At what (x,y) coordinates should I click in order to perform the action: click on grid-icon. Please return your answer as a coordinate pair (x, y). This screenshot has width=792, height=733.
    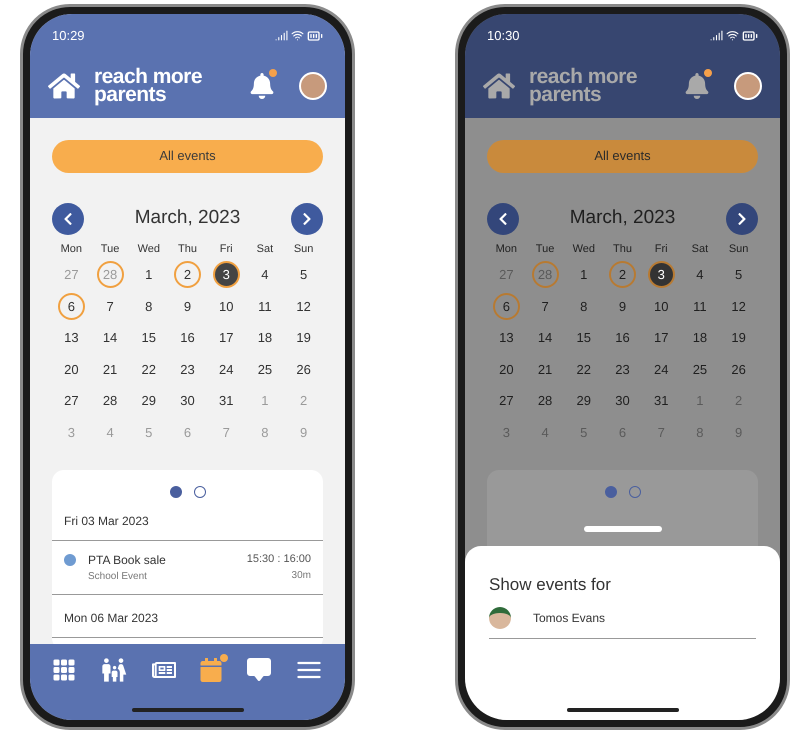
    Looking at the image, I should click on (64, 670).